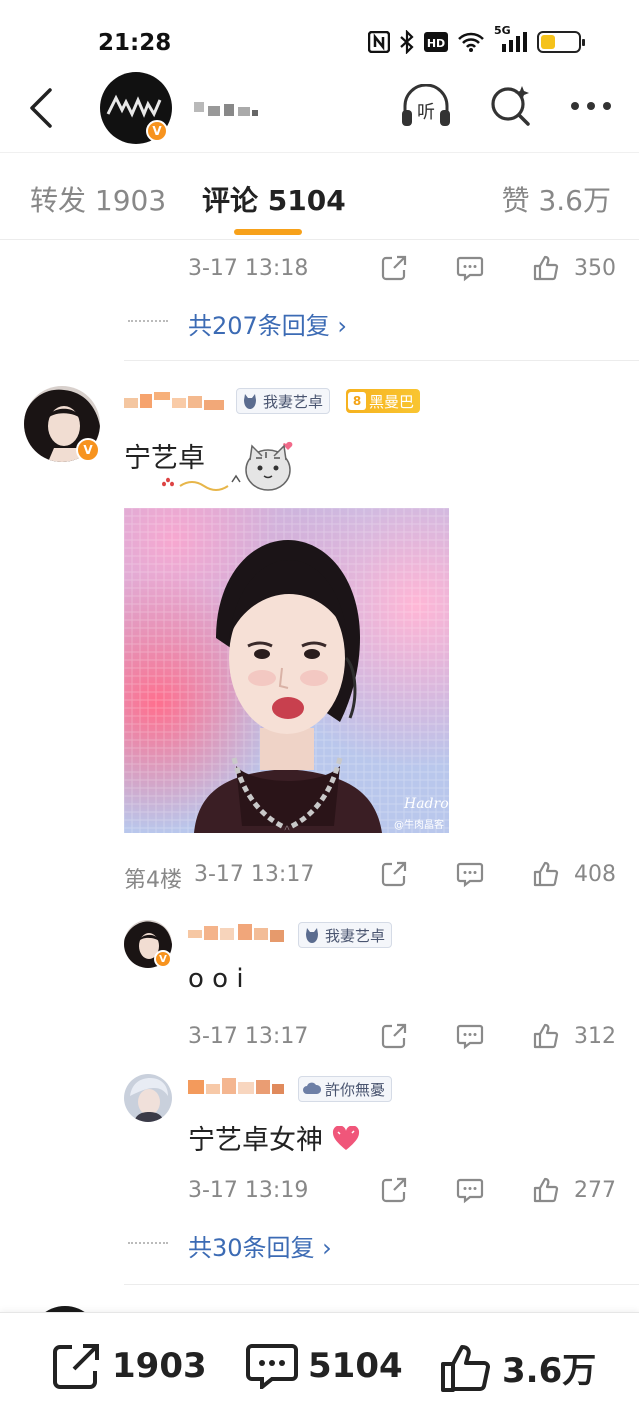 The width and height of the screenshot is (639, 1421). What do you see at coordinates (595, 874) in the screenshot?
I see `comment-like-count: 408` at bounding box center [595, 874].